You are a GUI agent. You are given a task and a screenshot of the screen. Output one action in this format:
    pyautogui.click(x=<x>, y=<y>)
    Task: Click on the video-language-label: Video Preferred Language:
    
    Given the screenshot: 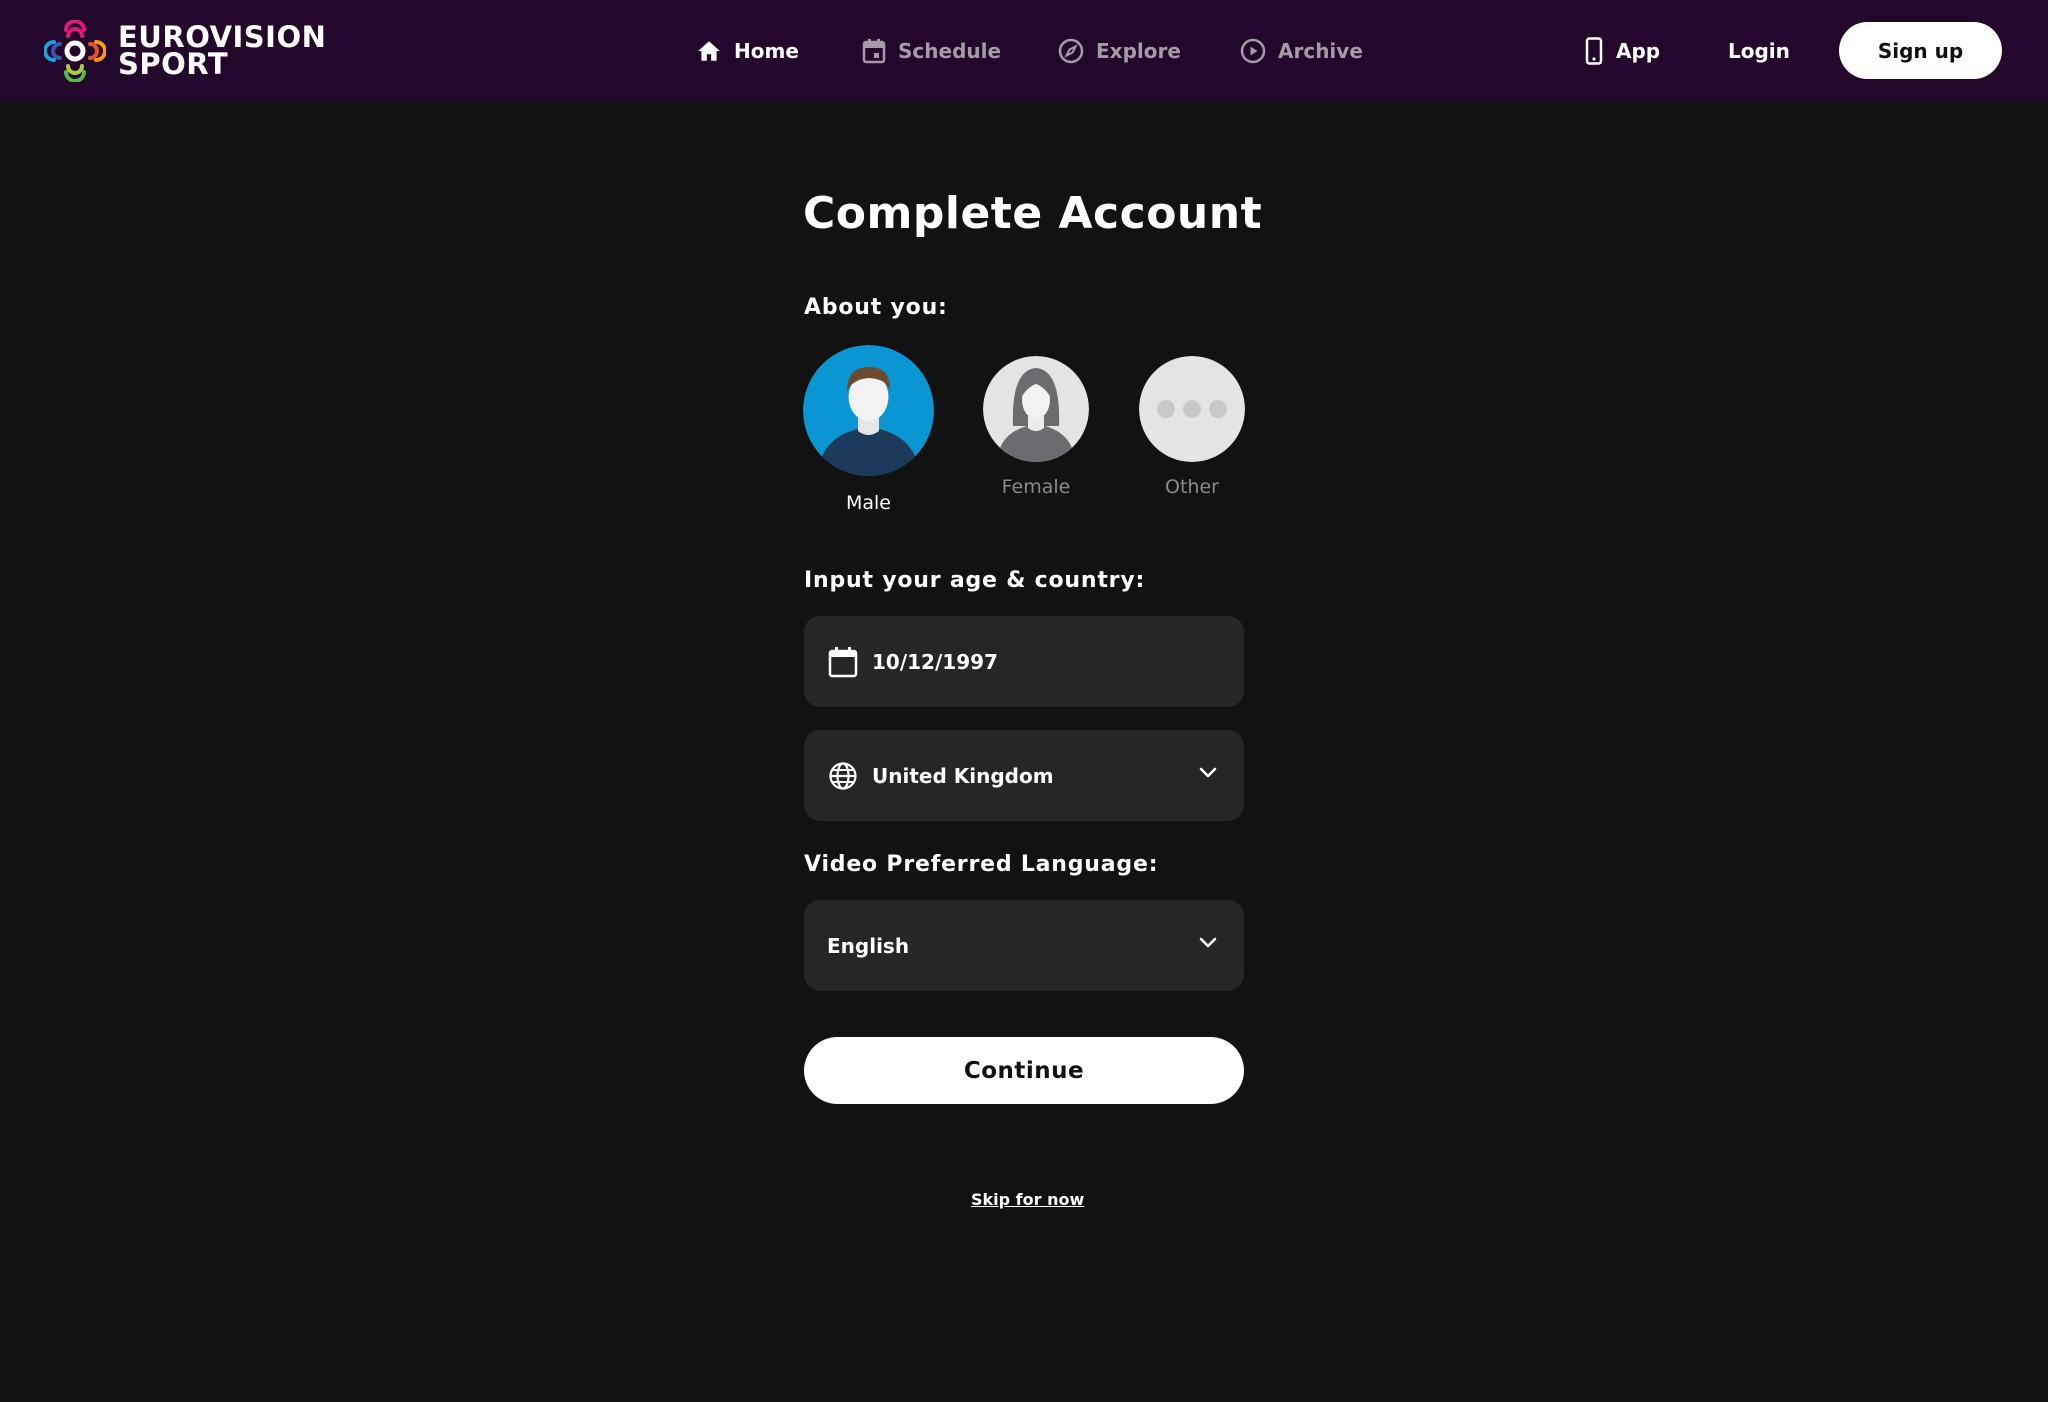 What is the action you would take?
    pyautogui.click(x=981, y=864)
    